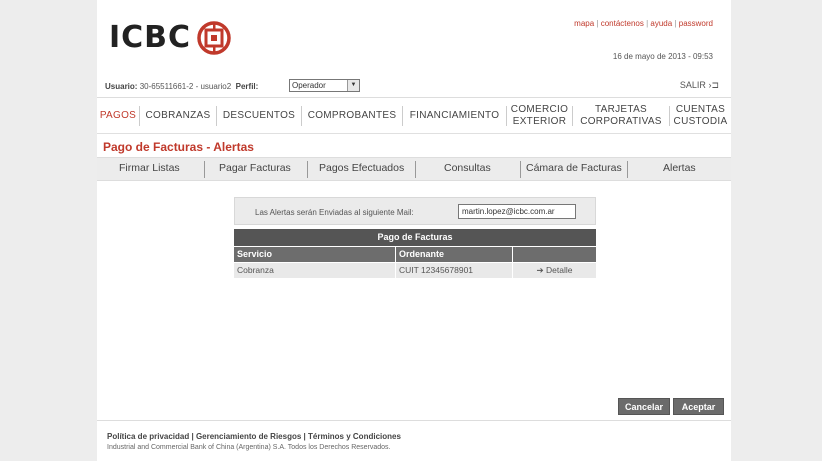 The image size is (822, 461). I want to click on header-action, so click(554, 254).